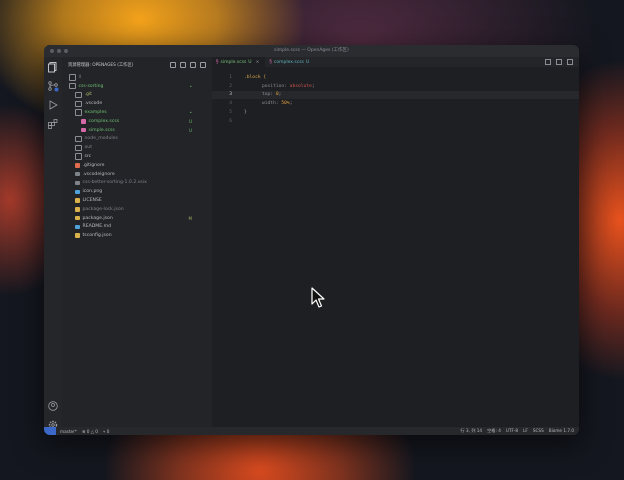 The width and height of the screenshot is (624, 480). What do you see at coordinates (183, 65) in the screenshot?
I see `new-folder-icon` at bounding box center [183, 65].